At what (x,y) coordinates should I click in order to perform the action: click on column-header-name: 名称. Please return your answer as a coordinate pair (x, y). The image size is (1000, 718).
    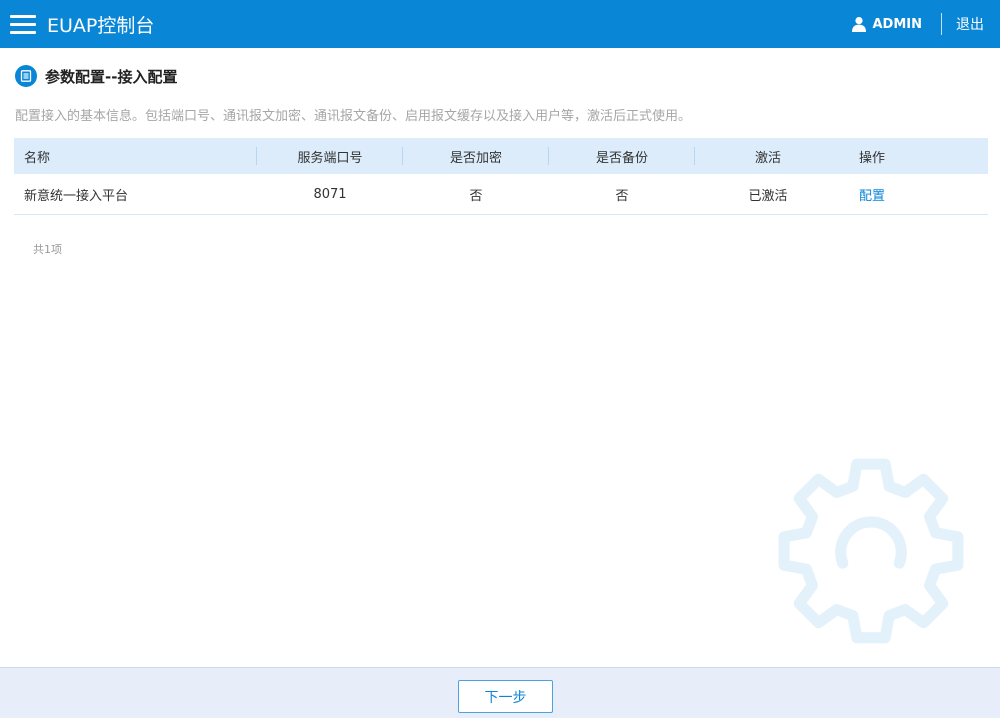
    Looking at the image, I should click on (135, 156).